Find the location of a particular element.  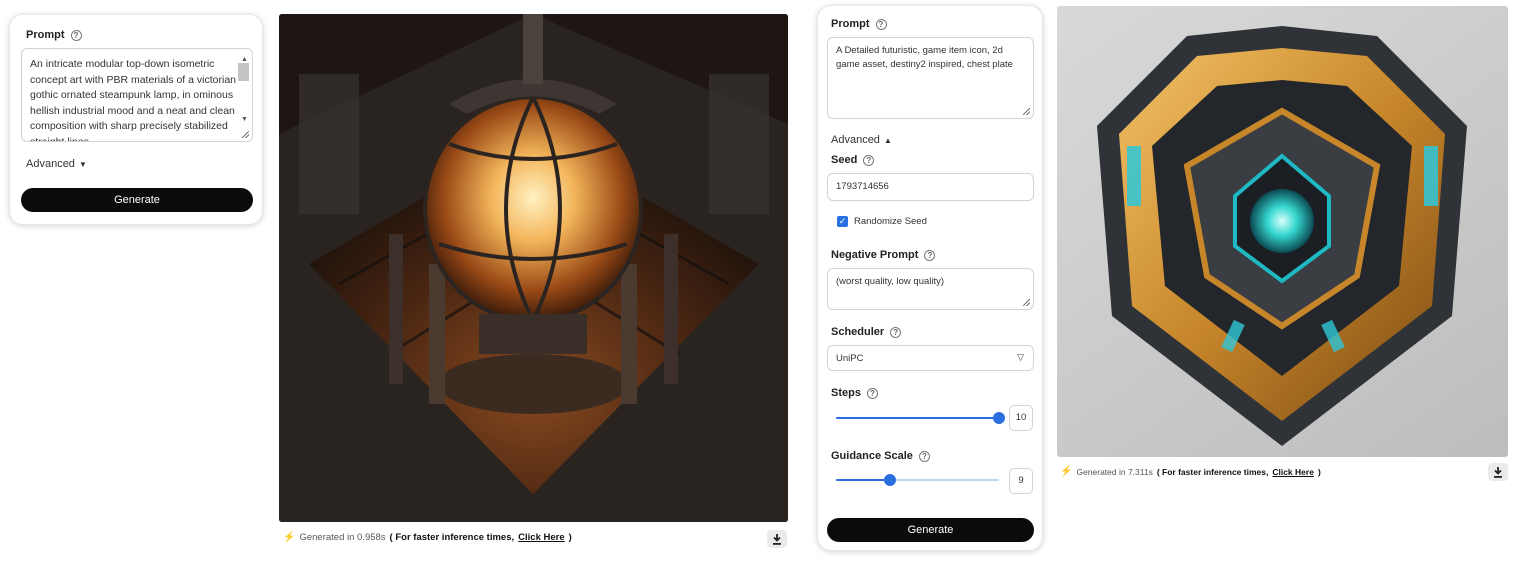

advanced-toggle: Advanced ▲ is located at coordinates (861, 140).